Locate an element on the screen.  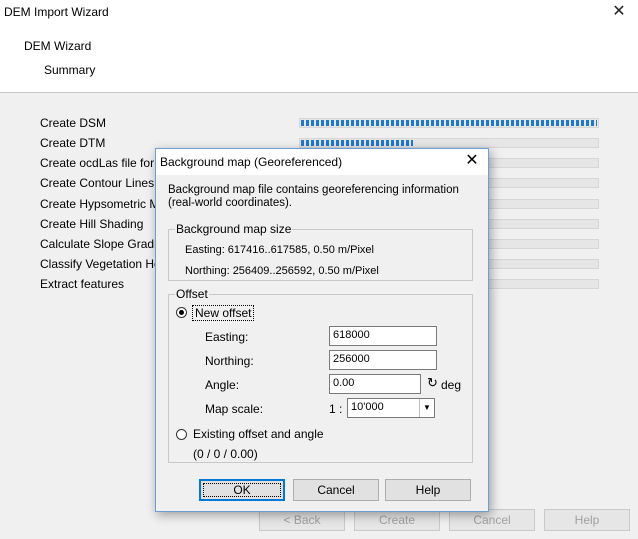
wizard-subheading: Summary is located at coordinates (70, 70).